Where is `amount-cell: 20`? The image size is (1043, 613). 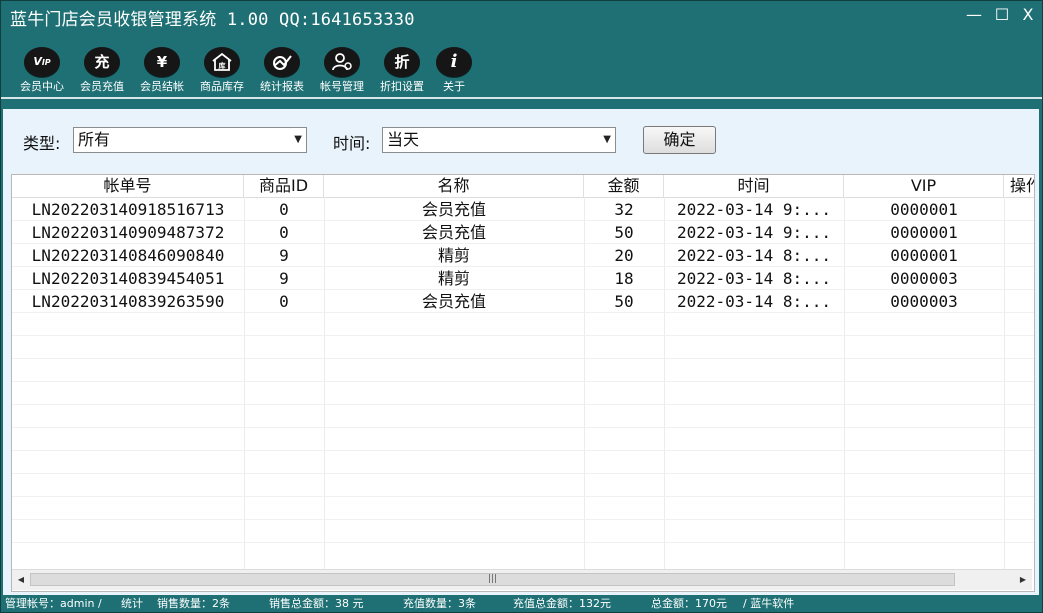
amount-cell: 20 is located at coordinates (624, 255).